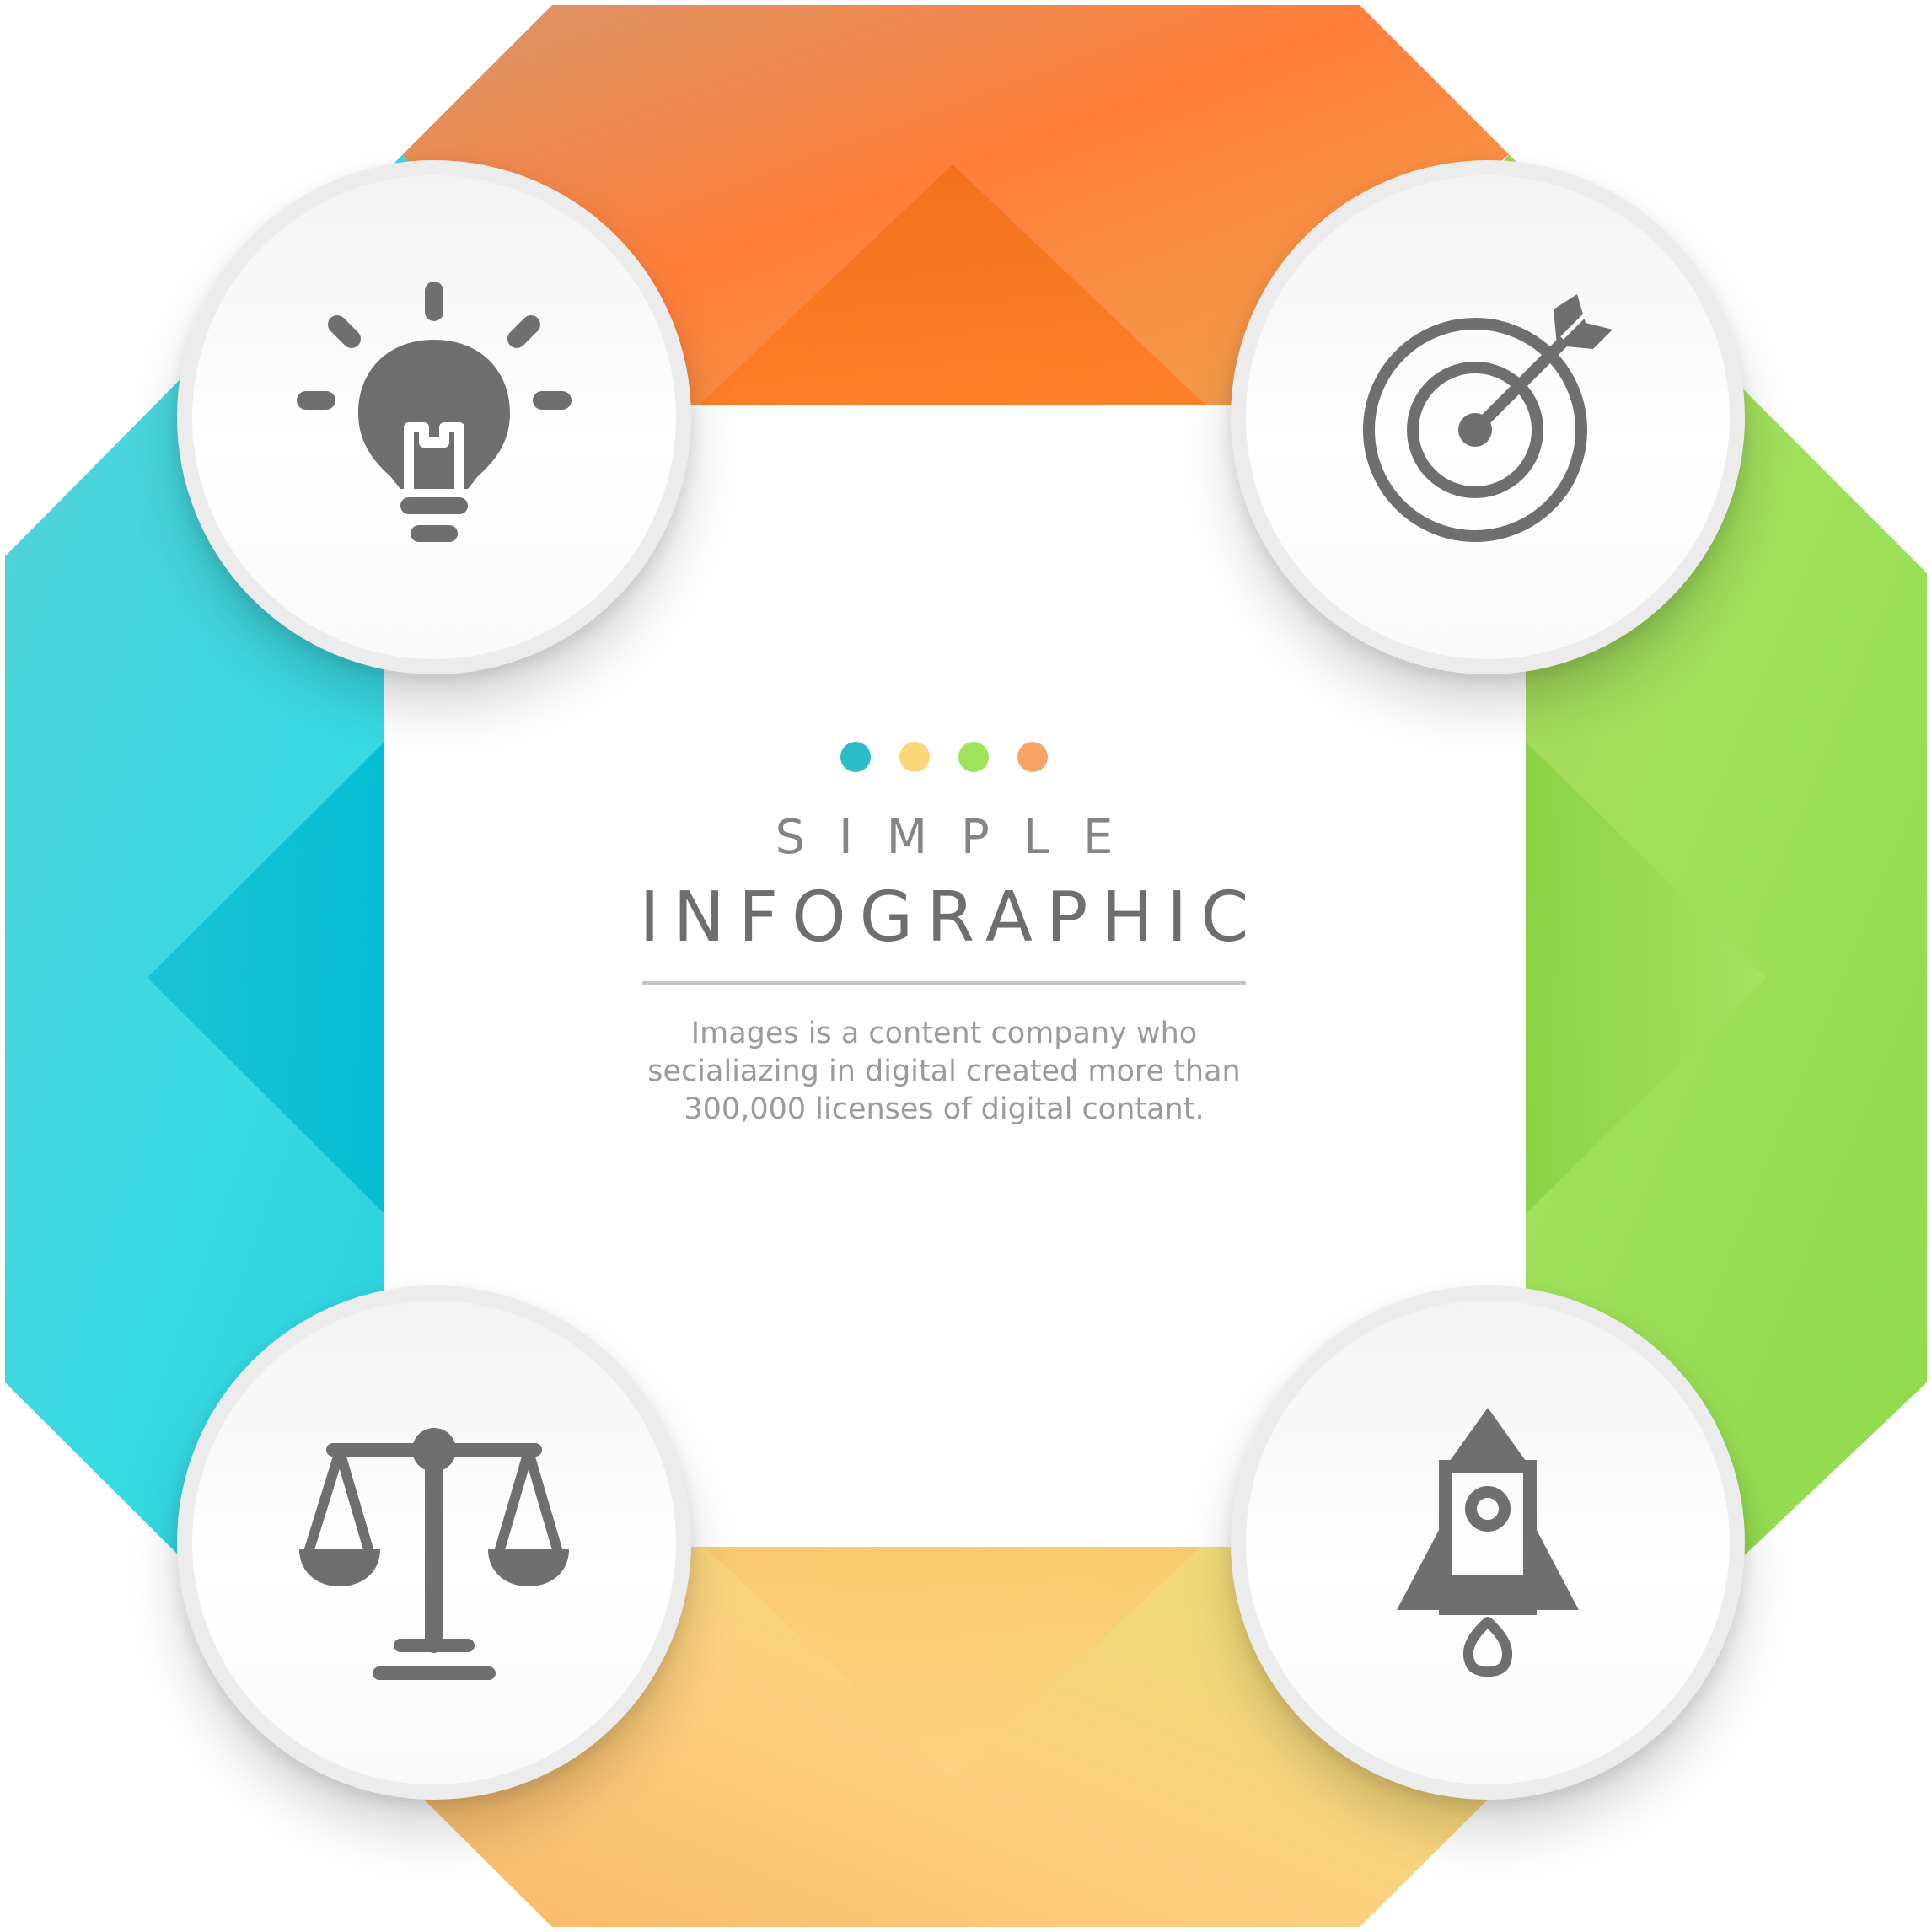  Describe the element at coordinates (434, 412) in the screenshot. I see `lightbulb-icon` at that location.